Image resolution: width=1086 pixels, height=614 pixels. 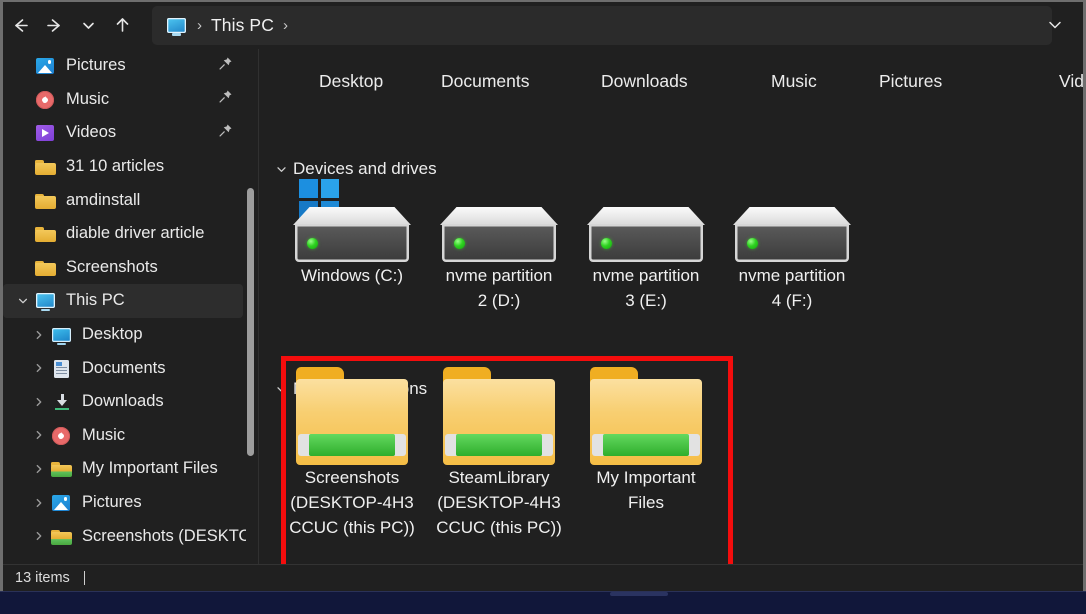 What do you see at coordinates (62, 335) in the screenshot?
I see `desktop-icon` at bounding box center [62, 335].